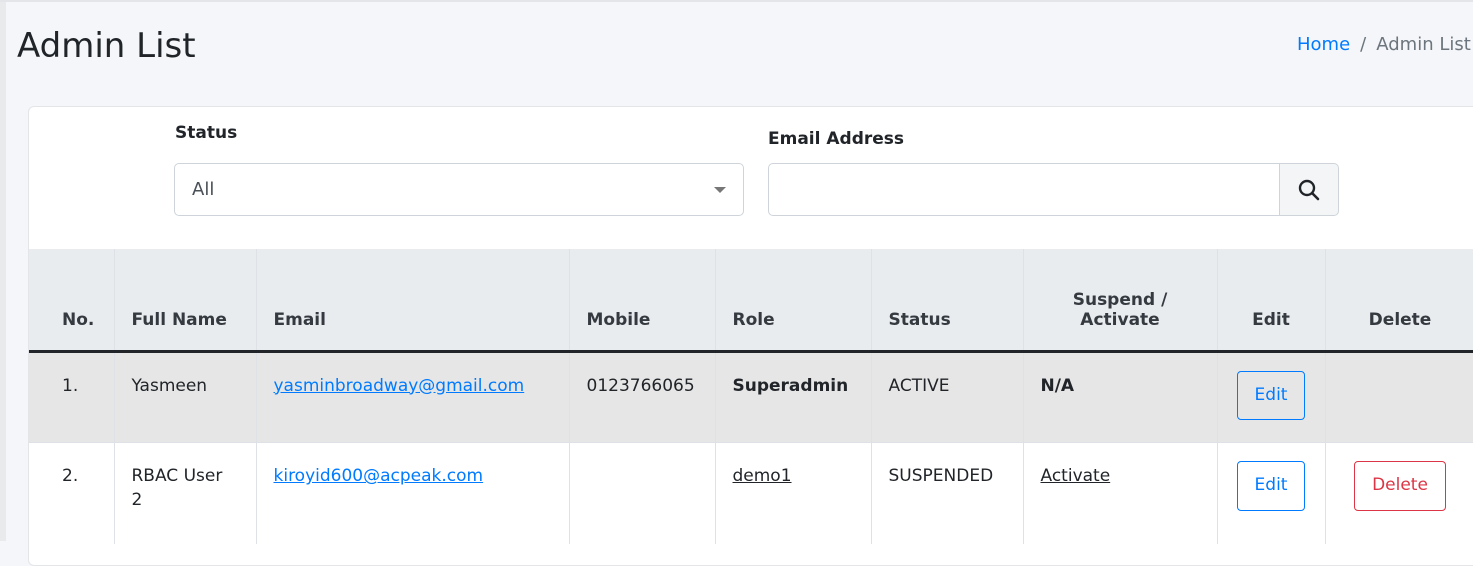  What do you see at coordinates (1423, 44) in the screenshot?
I see `breadcrumb-current: Admin List` at bounding box center [1423, 44].